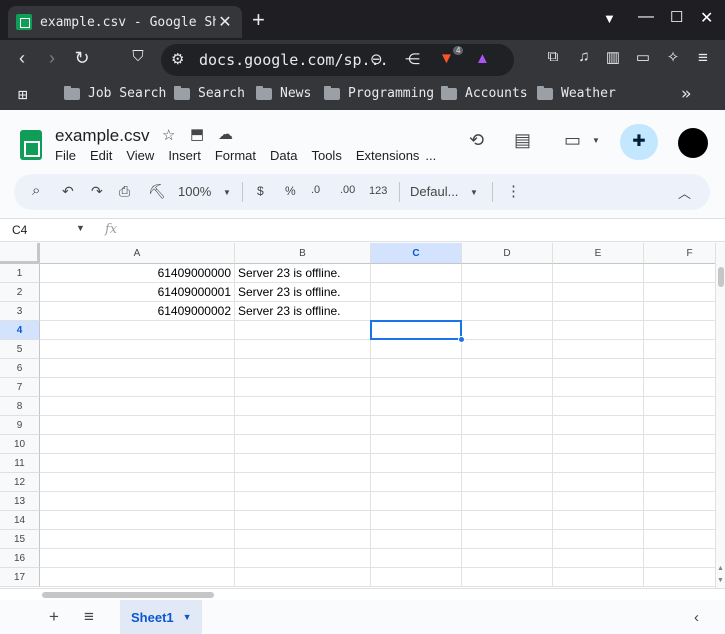 This screenshot has height=634, width=725. What do you see at coordinates (598, 482) in the screenshot?
I see `cell-e12` at bounding box center [598, 482].